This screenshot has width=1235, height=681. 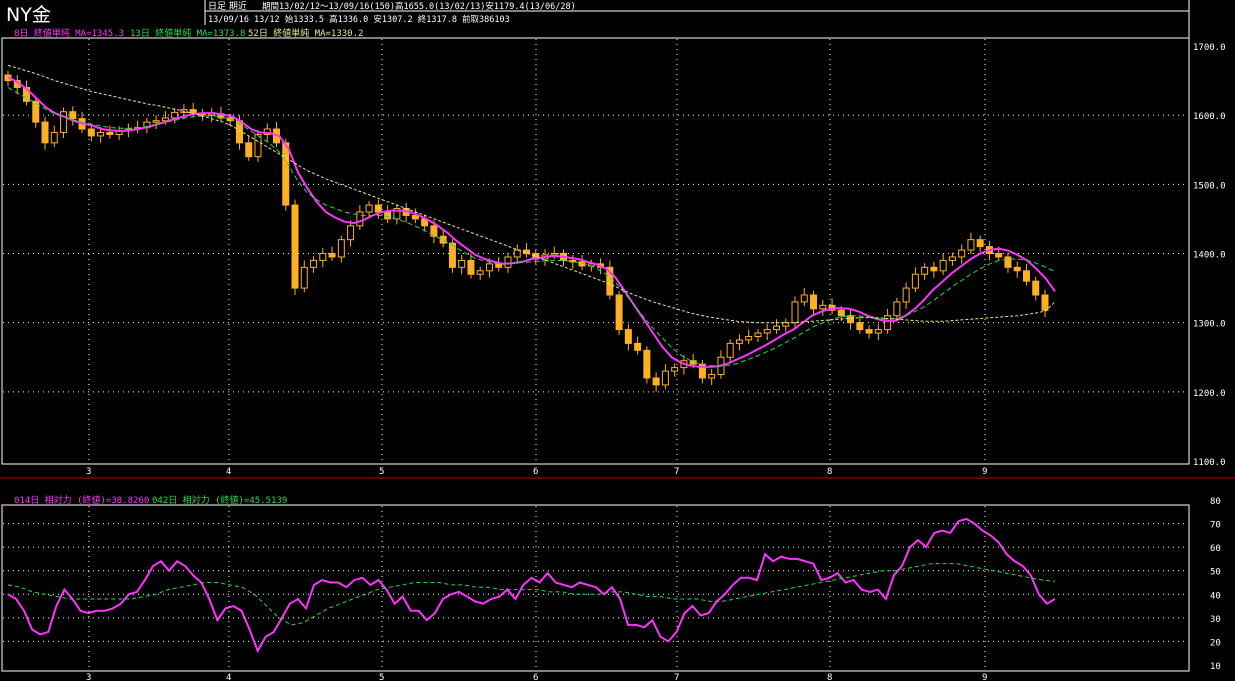 What do you see at coordinates (1209, 48) in the screenshot?
I see `price-ytick-label: 1700.0` at bounding box center [1209, 48].